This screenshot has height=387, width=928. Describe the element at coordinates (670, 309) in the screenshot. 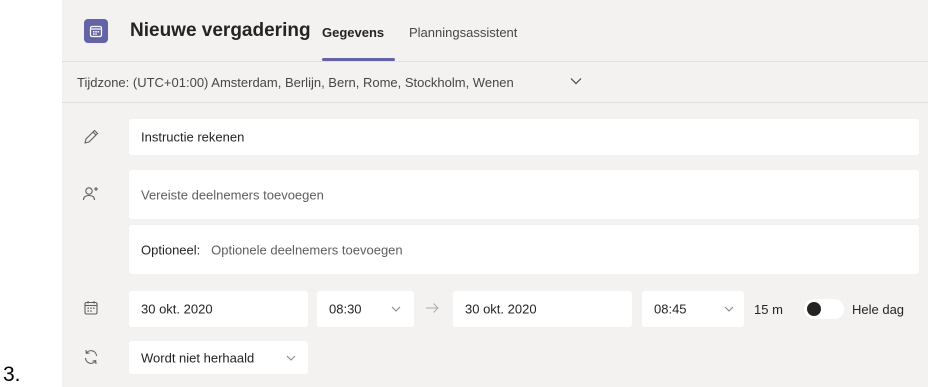

I see `end-time-value: 08:45` at that location.